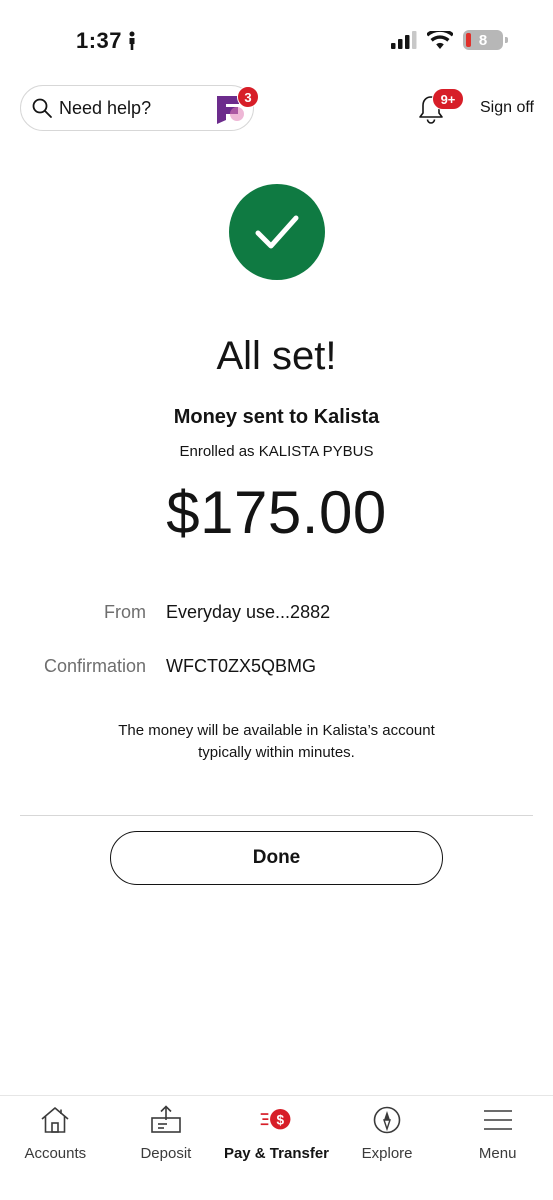  I want to click on enrolled-name: Enrolled as KALISTA PYBUS, so click(276, 451).